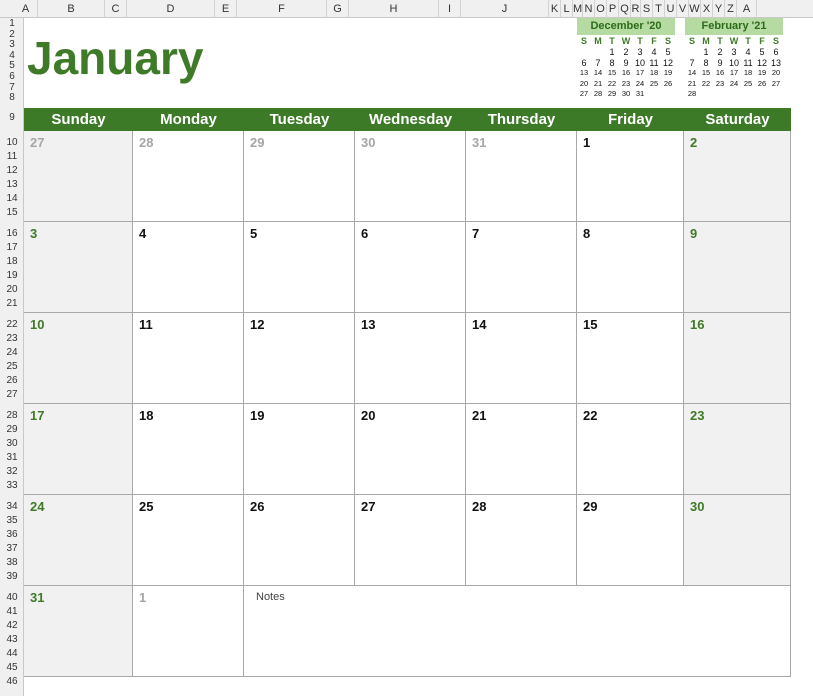 The width and height of the screenshot is (813, 696). I want to click on row-header-24: 24, so click(12, 353).